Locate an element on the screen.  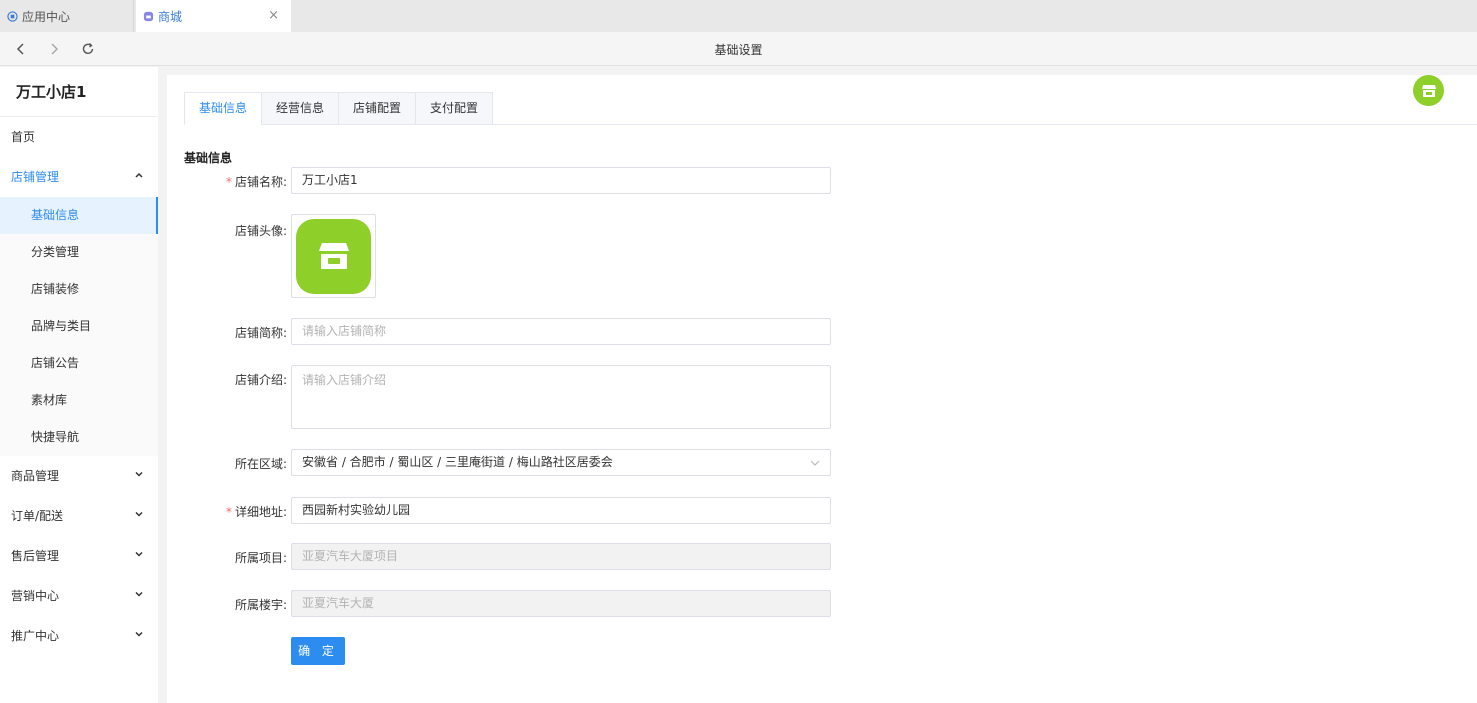
short-name-input: 请输入店铺简称 is located at coordinates (561, 331).